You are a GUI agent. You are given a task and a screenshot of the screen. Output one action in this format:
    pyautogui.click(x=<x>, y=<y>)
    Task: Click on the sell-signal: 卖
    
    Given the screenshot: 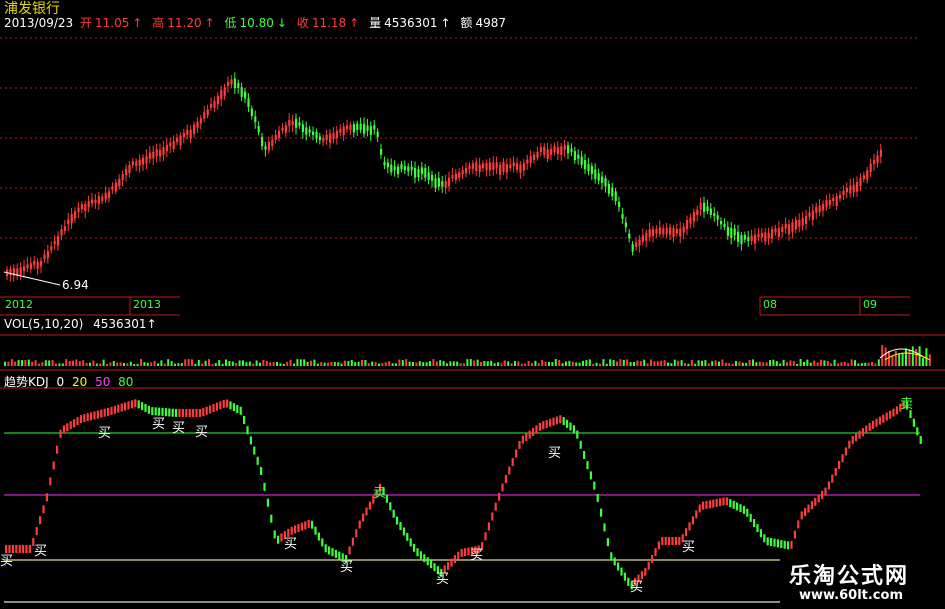 What is the action you would take?
    pyautogui.click(x=907, y=404)
    